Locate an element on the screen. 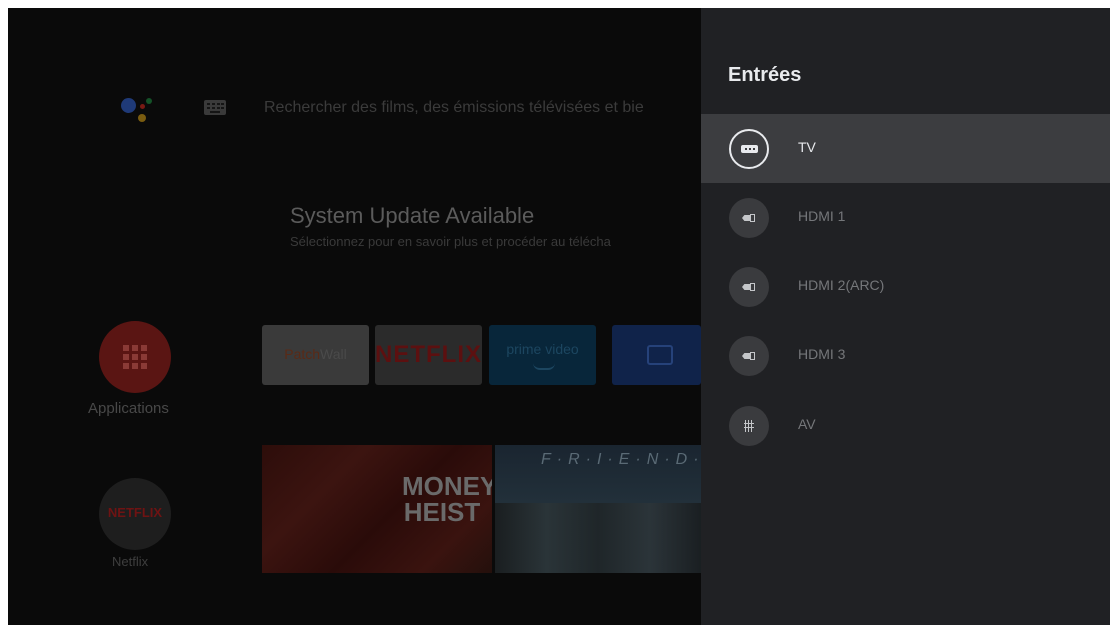 This screenshot has width=1110, height=625. input-item-tv: TV is located at coordinates (905, 148).